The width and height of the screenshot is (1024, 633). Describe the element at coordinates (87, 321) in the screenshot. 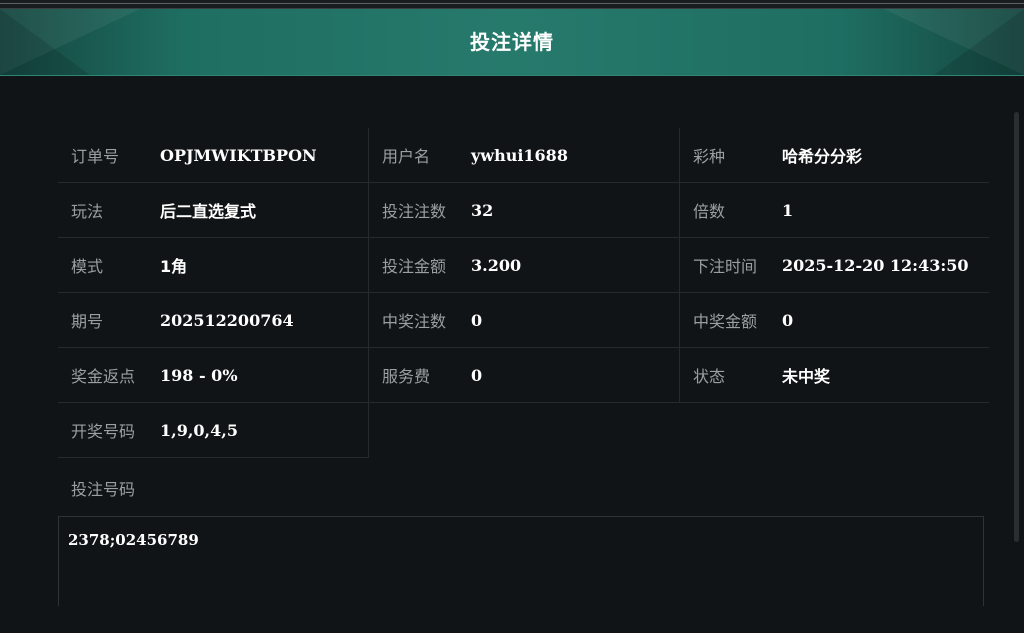

I see `detail-label: 期号` at that location.